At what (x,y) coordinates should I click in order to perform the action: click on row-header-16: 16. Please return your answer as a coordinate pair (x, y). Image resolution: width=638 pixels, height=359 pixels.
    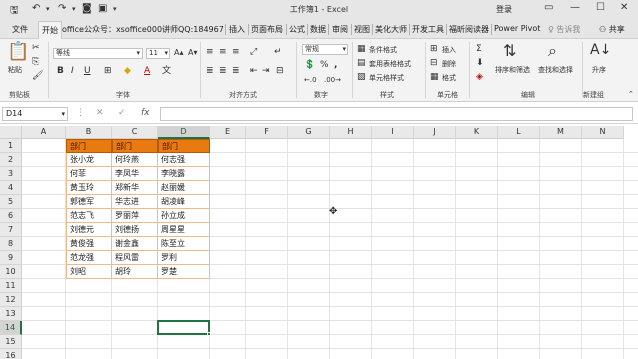
    Looking at the image, I should click on (11, 354).